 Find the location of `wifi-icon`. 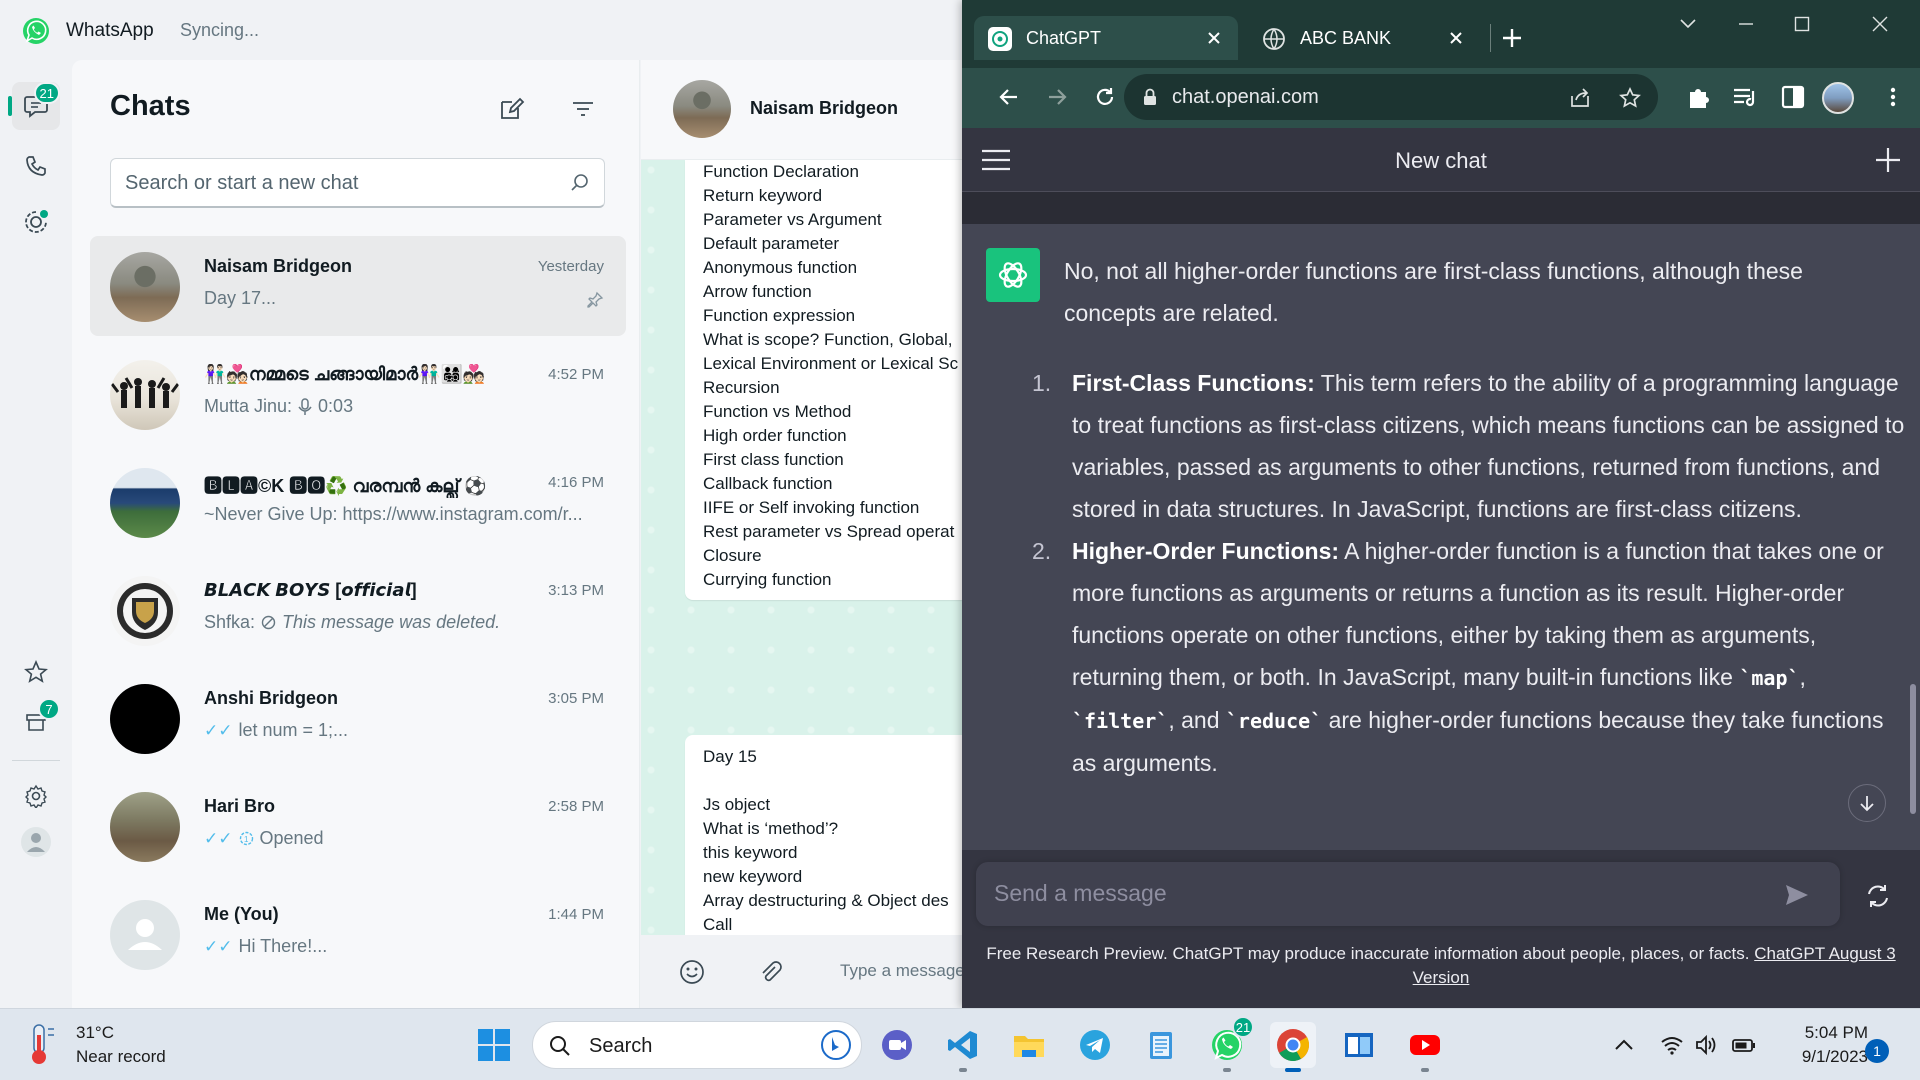

wifi-icon is located at coordinates (1672, 1045).